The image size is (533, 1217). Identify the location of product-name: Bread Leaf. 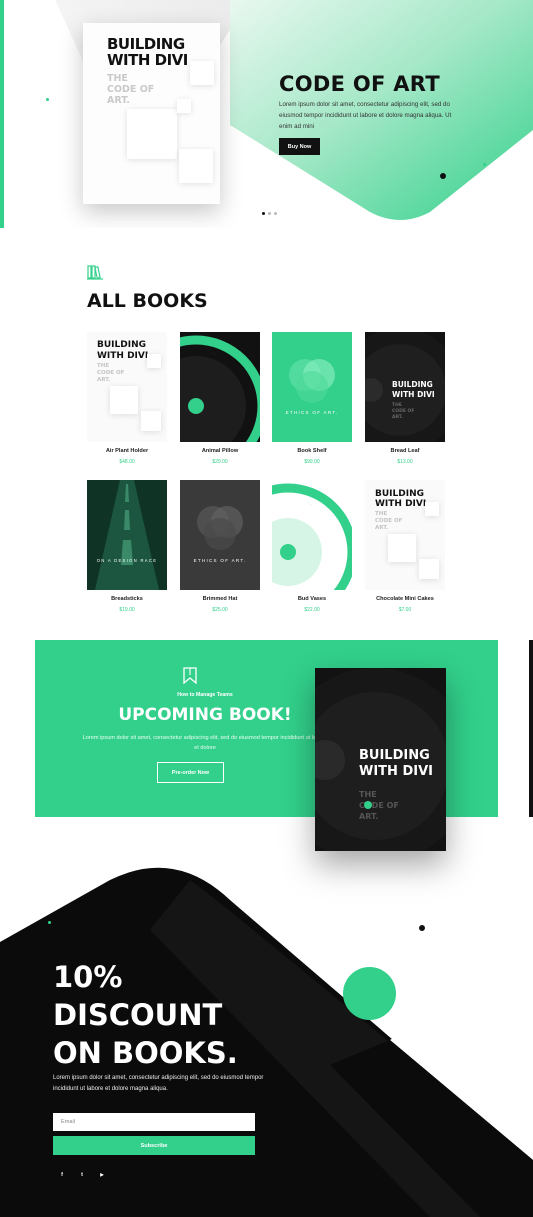
(405, 451).